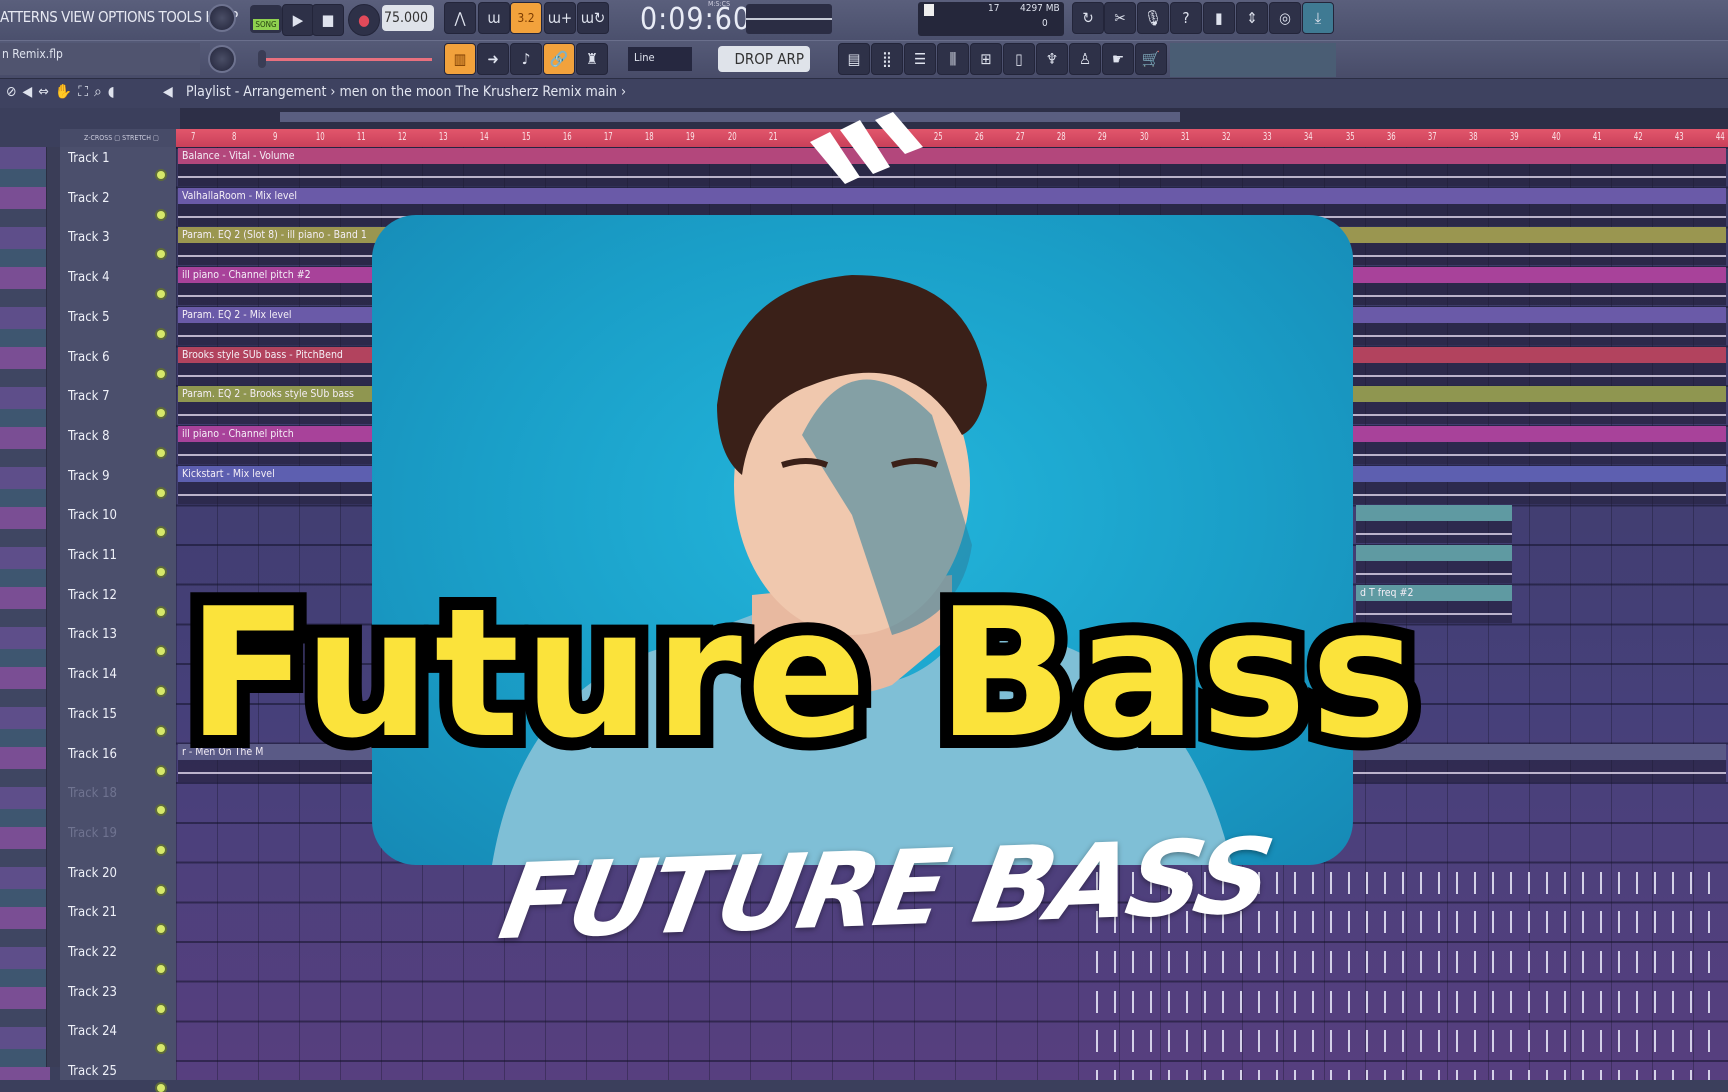 The height and width of the screenshot is (1092, 1728). Describe the element at coordinates (1153, 18) in the screenshot. I see `microphone-icon: 🎙` at that location.